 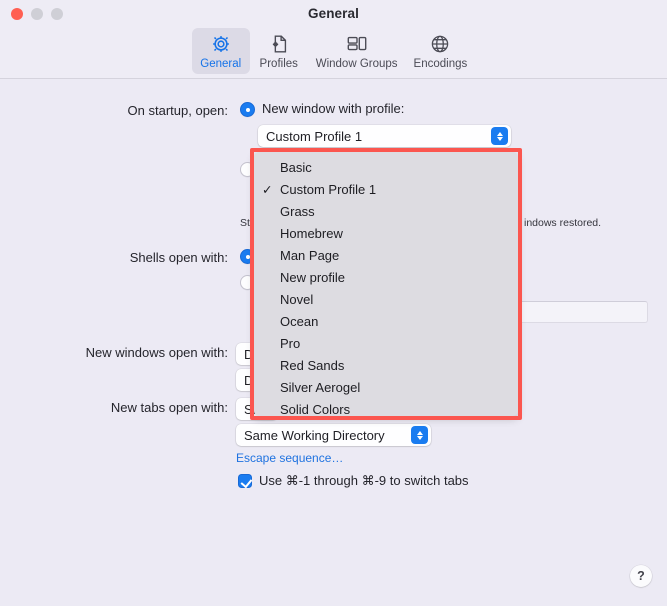 What do you see at coordinates (245, 481) in the screenshot?
I see `switch-tabs-checkbox` at bounding box center [245, 481].